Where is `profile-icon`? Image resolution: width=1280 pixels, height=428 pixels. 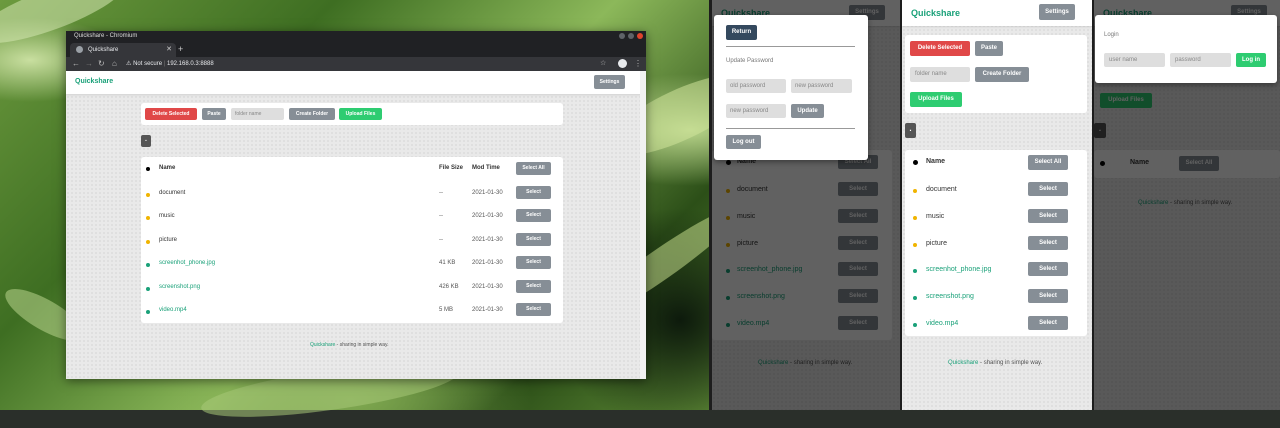 profile-icon is located at coordinates (622, 63).